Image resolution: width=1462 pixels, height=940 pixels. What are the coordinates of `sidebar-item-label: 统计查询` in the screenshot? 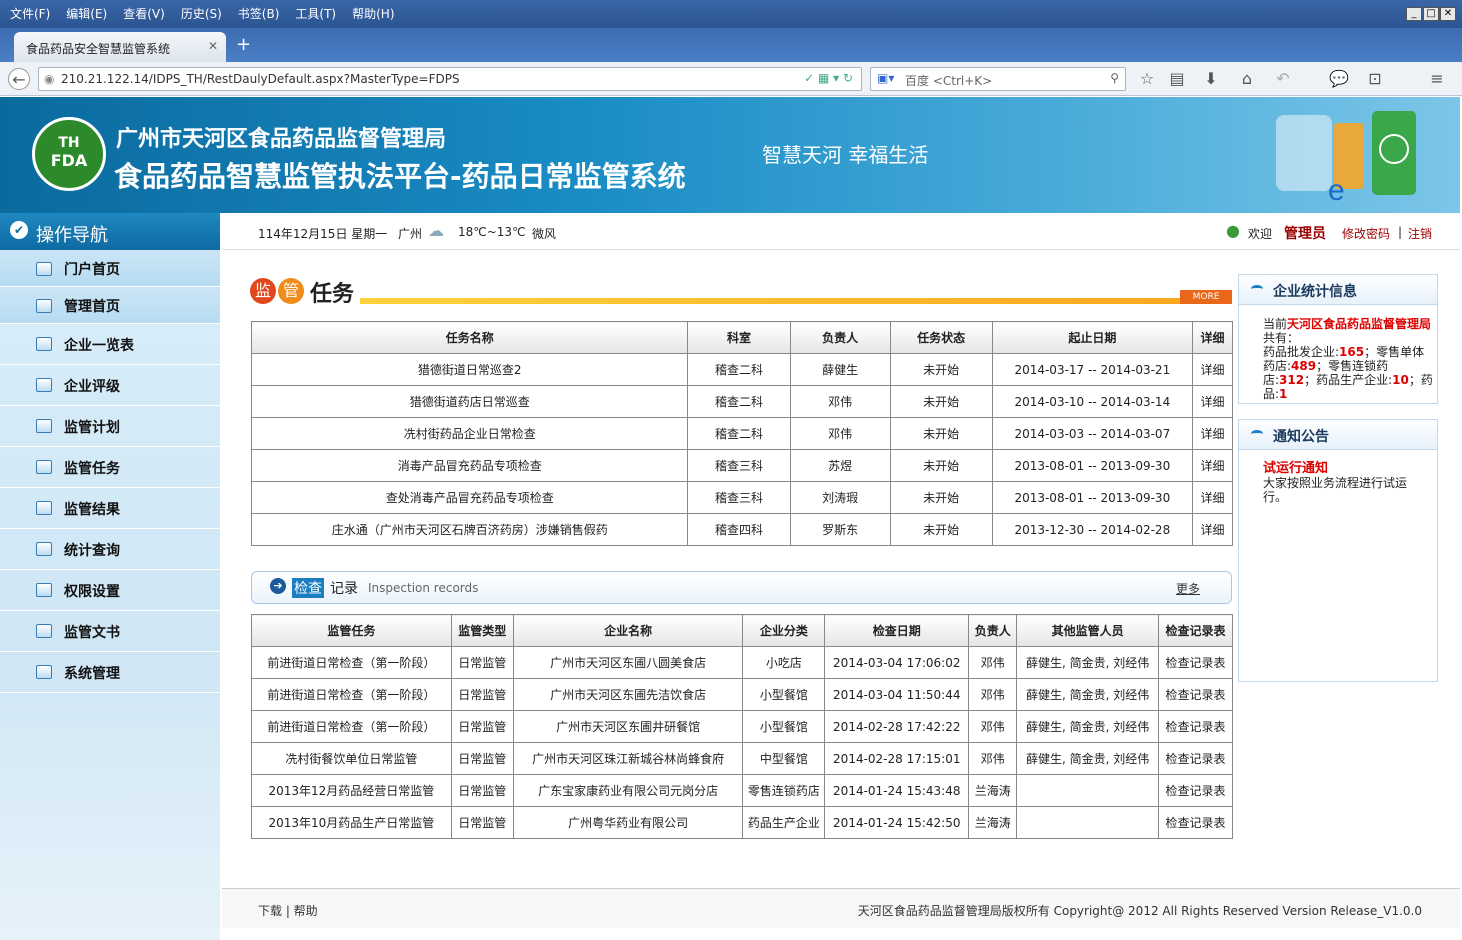 It's located at (92, 551).